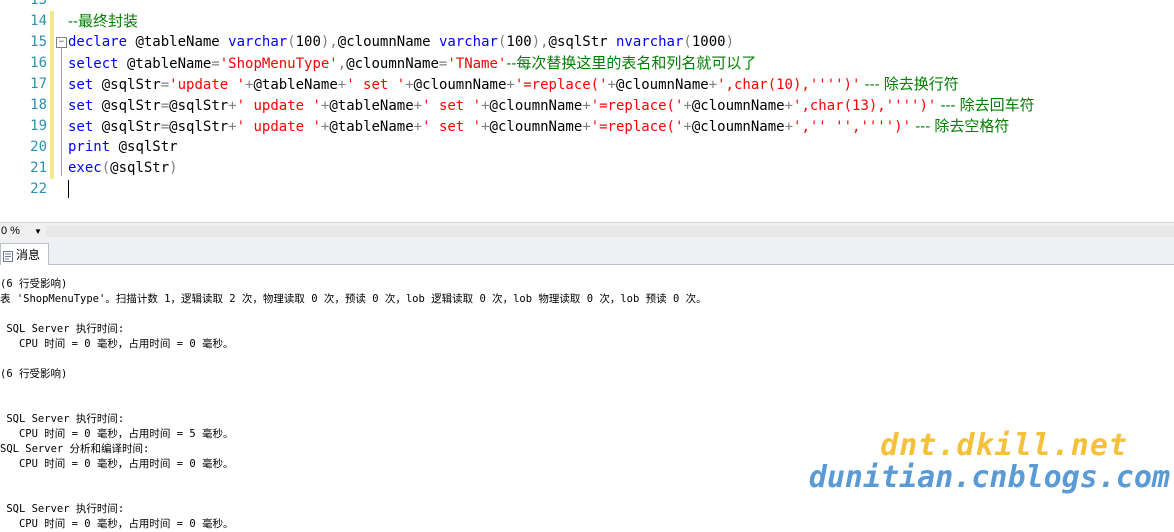 This screenshot has height=532, width=1174. Describe the element at coordinates (960, 126) in the screenshot. I see `code-token: --- 除去空格符` at that location.